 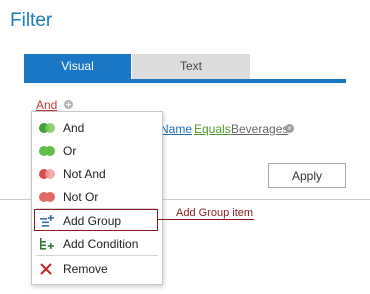 I want to click on menu-item-or: Or, so click(x=97, y=151).